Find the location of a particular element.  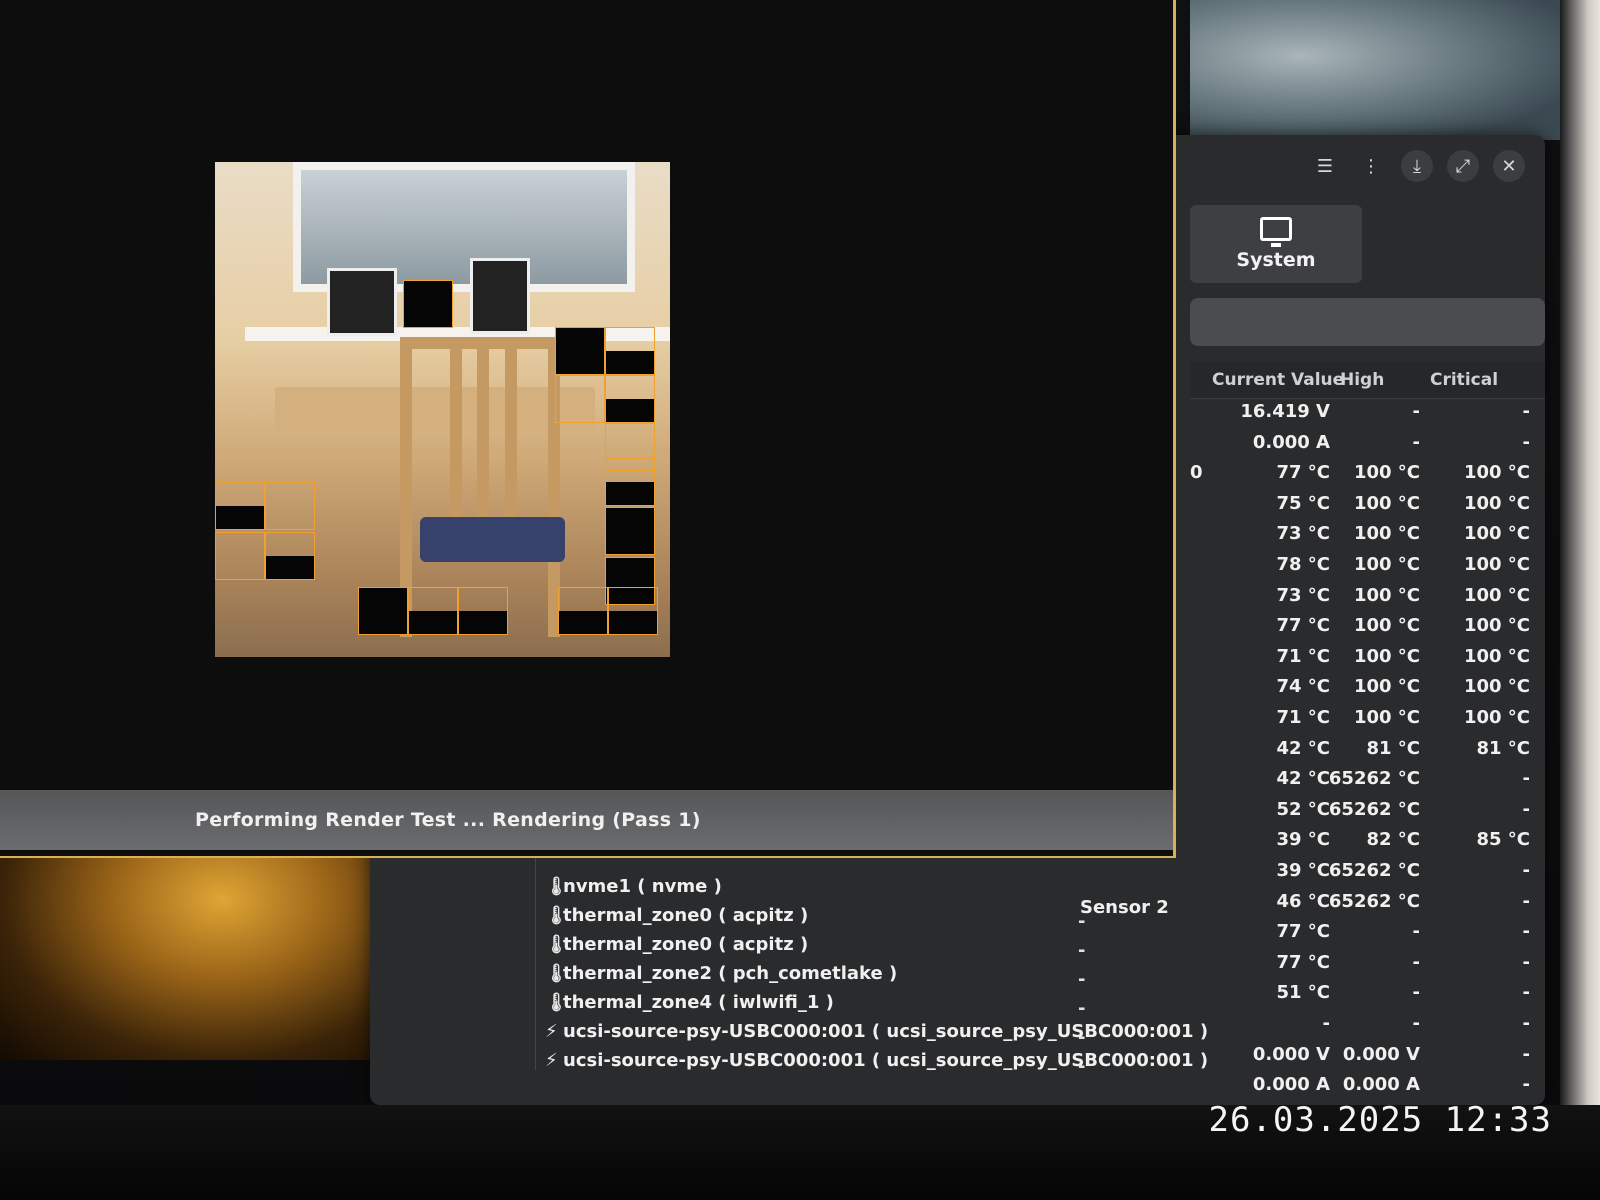

current-value-cell: - is located at coordinates (1326, 1023).